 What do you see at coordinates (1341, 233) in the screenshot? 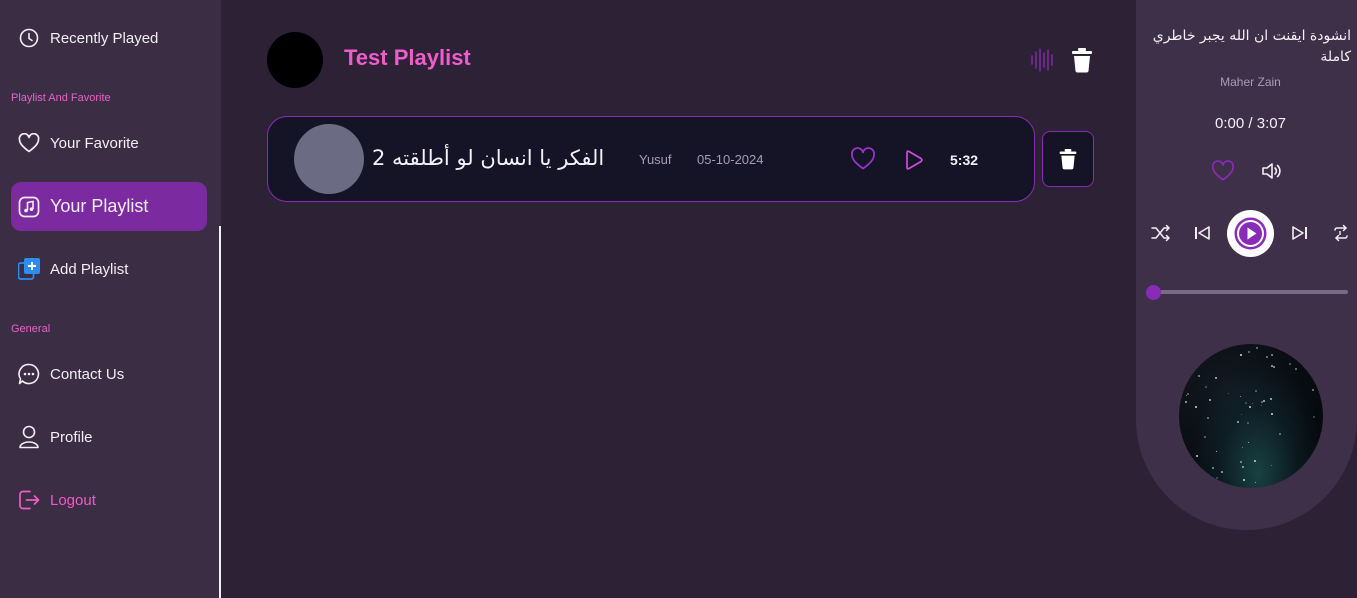
I see `repeat-icon` at bounding box center [1341, 233].